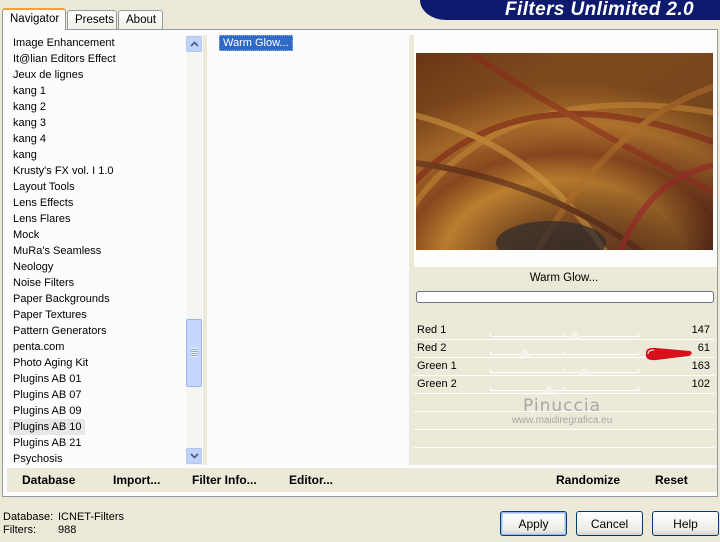 The image size is (720, 542). I want to click on database-value: ICNET-Filters, so click(91, 517).